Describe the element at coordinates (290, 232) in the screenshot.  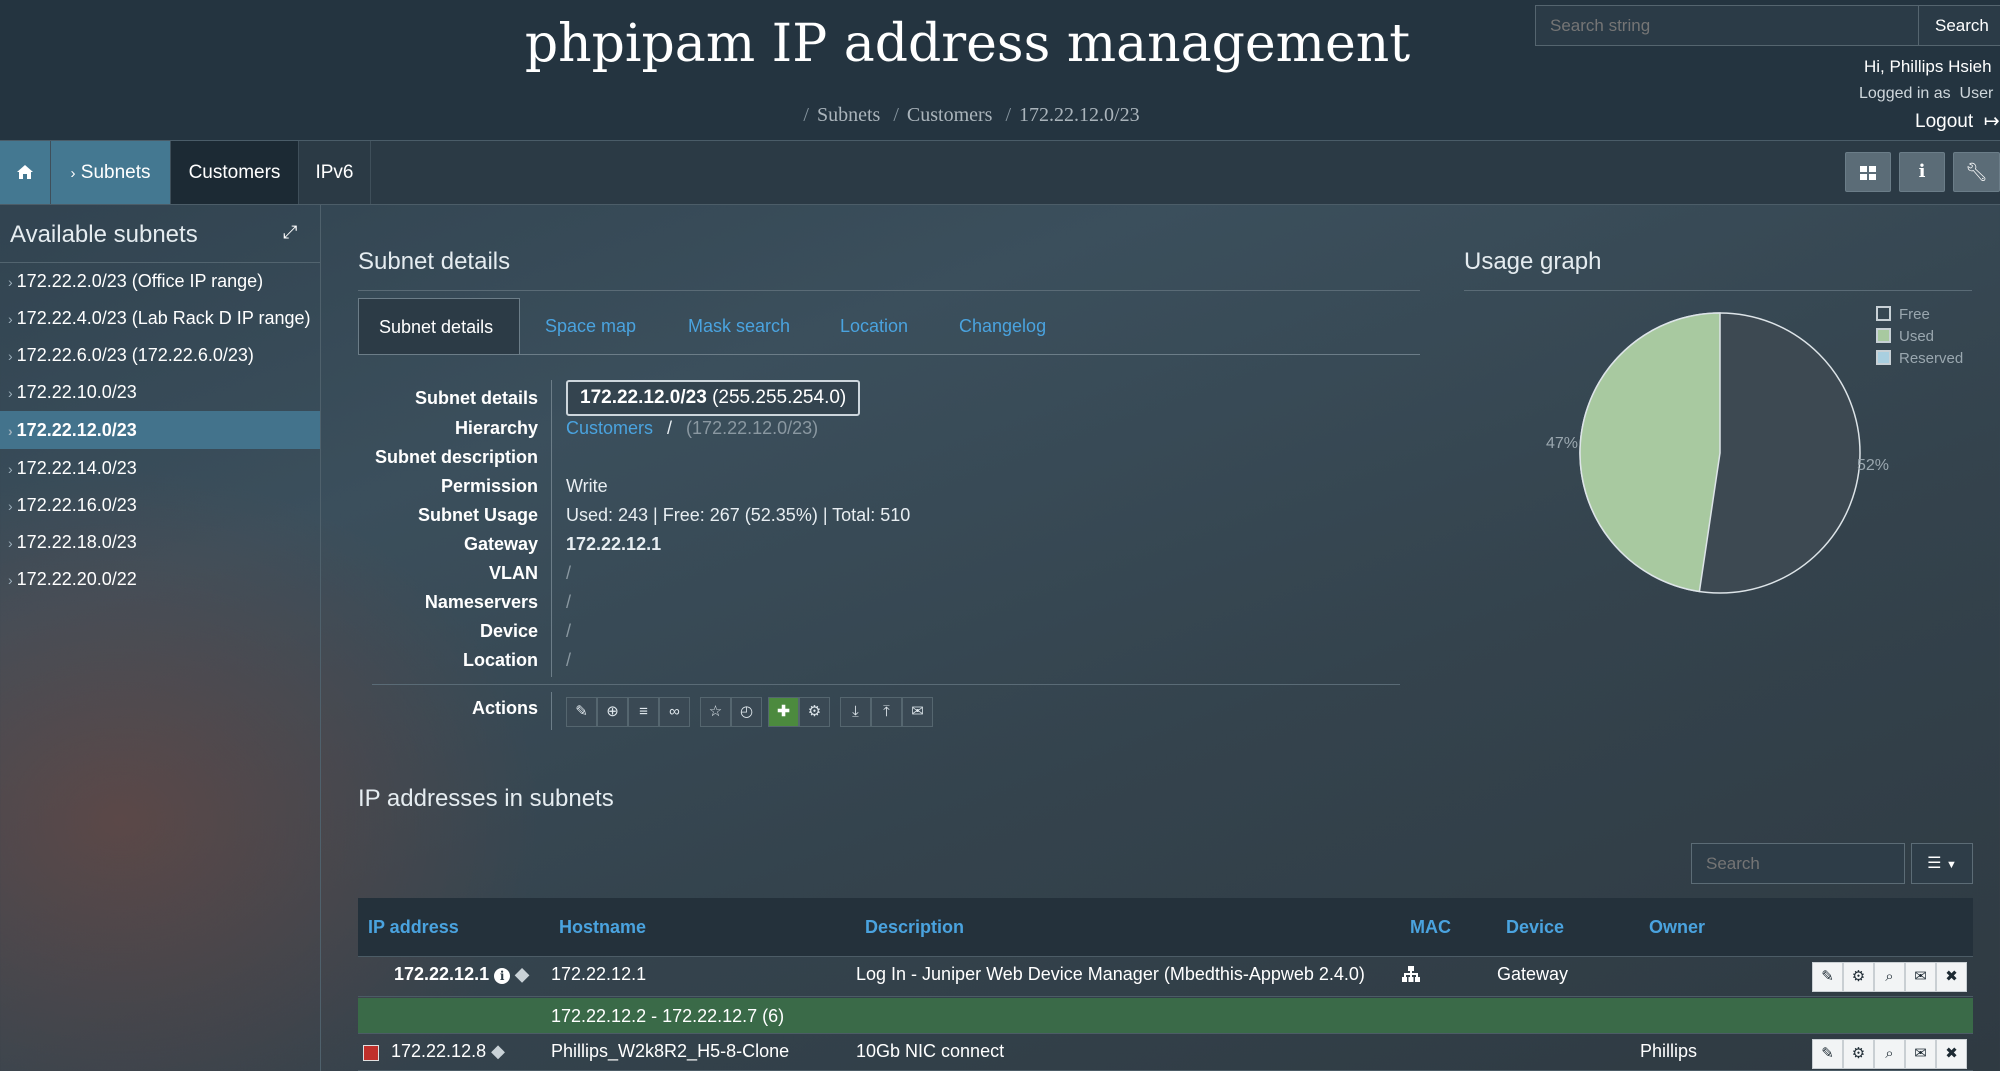
I see `expand-icon: ⤢` at that location.